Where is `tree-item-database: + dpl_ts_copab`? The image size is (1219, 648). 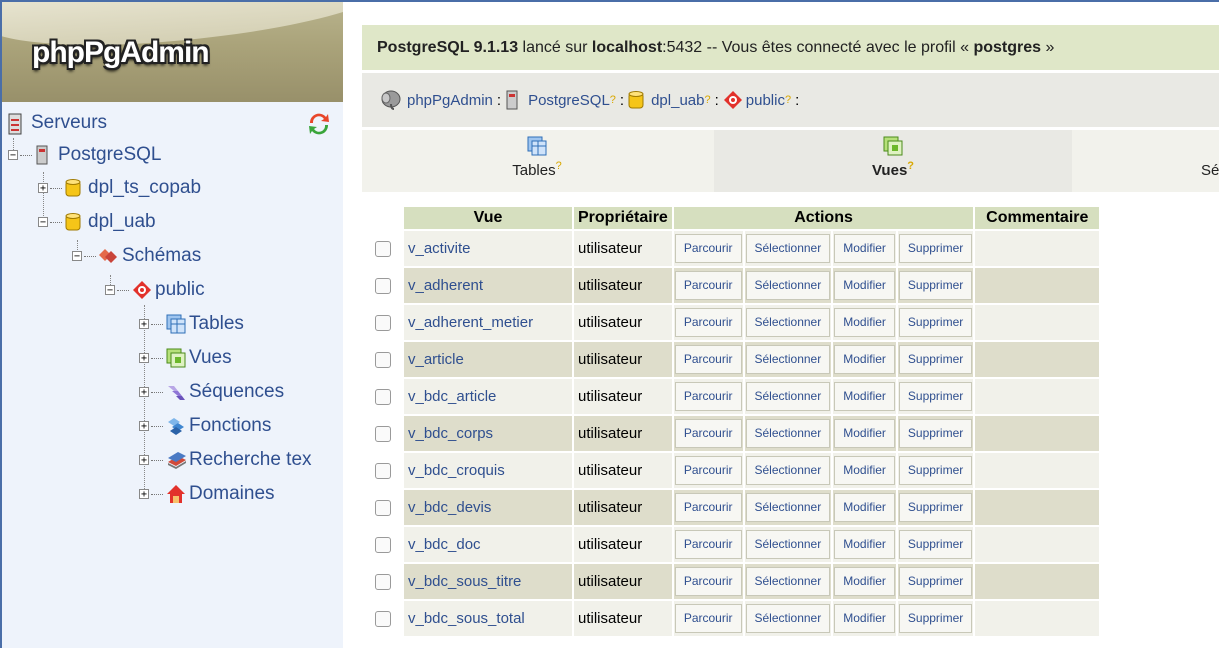
tree-item-database: + dpl_ts_copab is located at coordinates (119, 188).